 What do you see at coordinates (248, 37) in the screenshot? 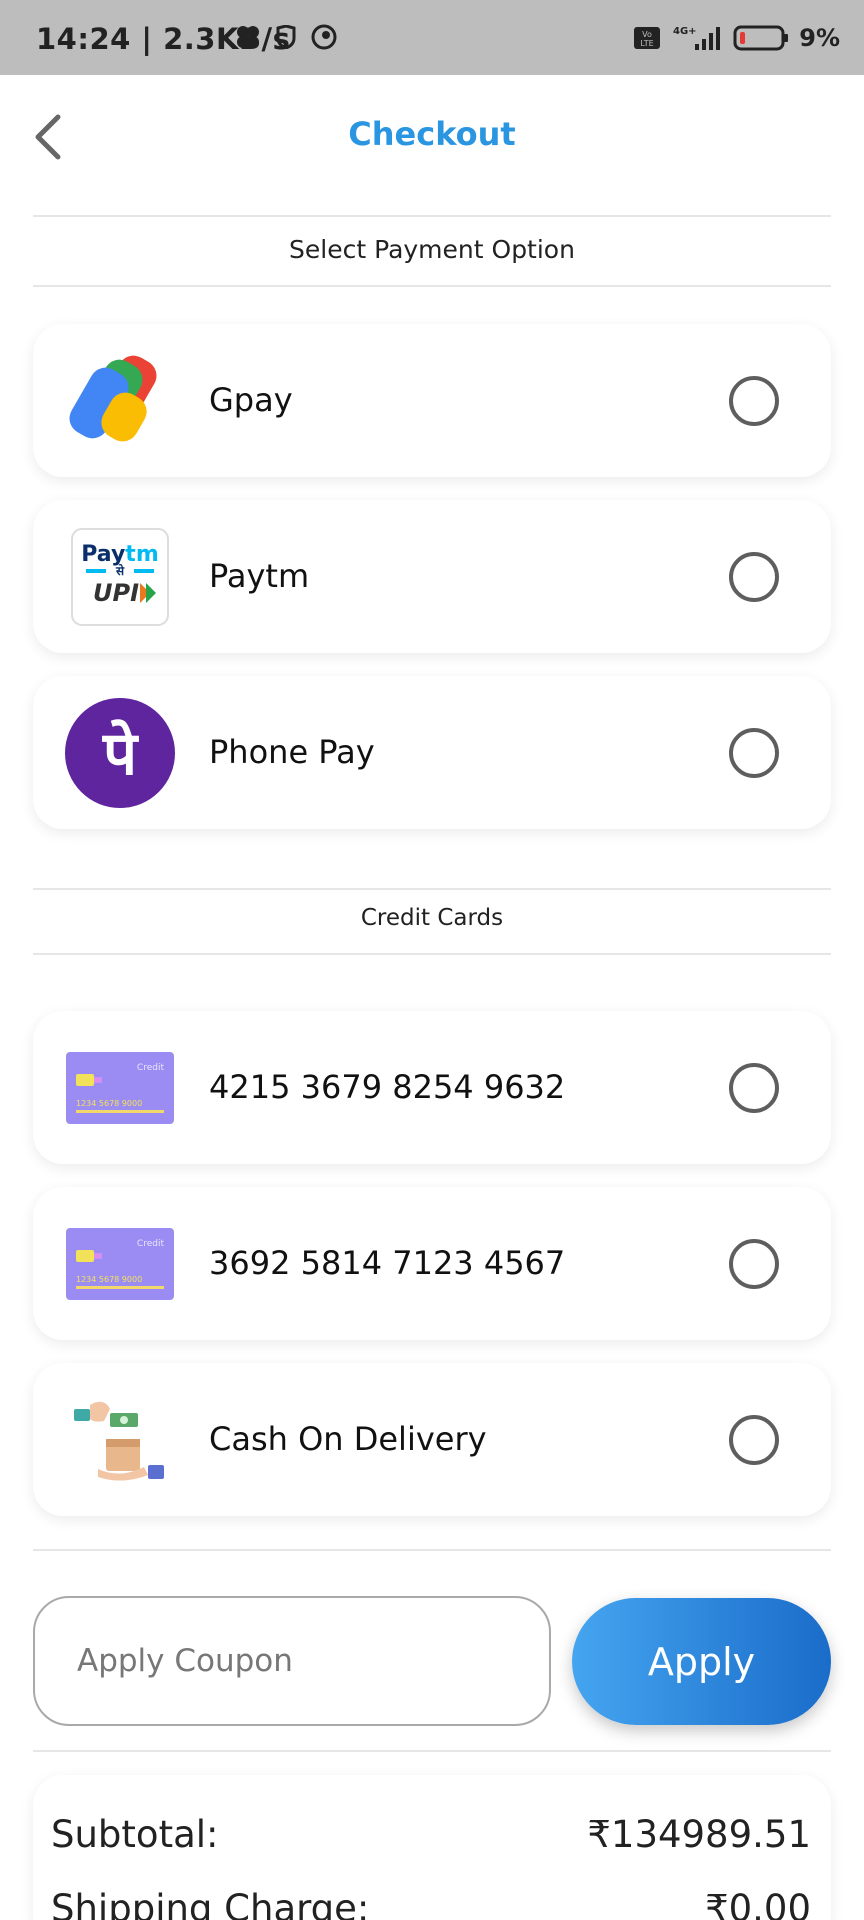
I see `fan-icon` at bounding box center [248, 37].